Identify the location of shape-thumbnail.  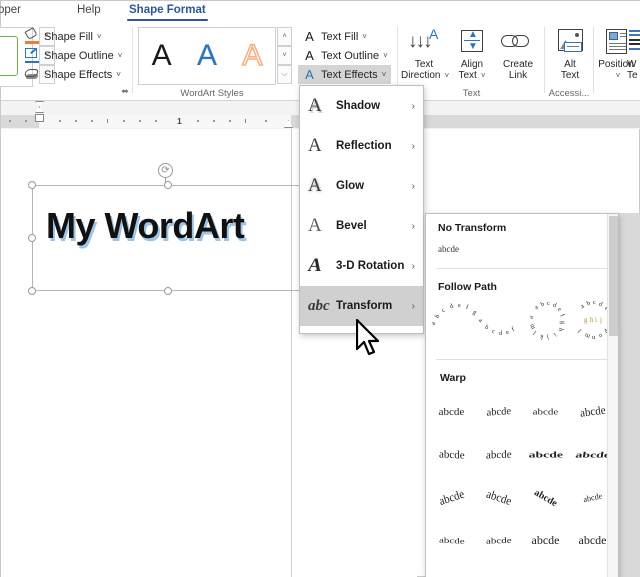
(9, 56).